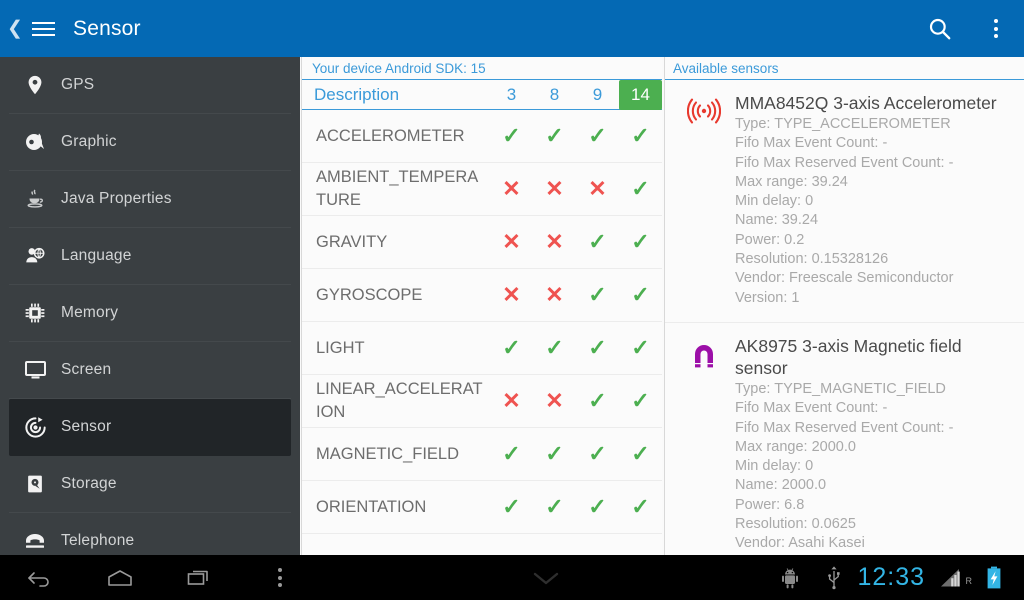 The height and width of the screenshot is (600, 1024). I want to click on sidebar-item-java-properties: Java Properties, so click(150, 199).